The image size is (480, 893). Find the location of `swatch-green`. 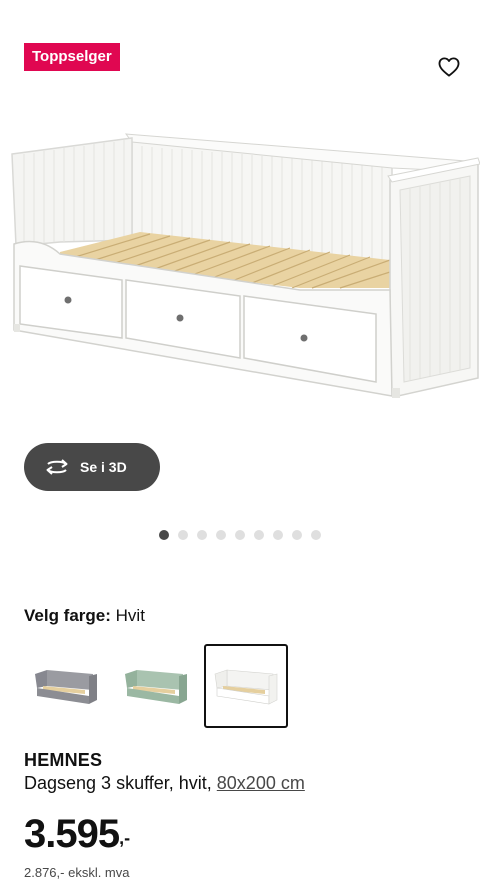

swatch-green is located at coordinates (156, 686).